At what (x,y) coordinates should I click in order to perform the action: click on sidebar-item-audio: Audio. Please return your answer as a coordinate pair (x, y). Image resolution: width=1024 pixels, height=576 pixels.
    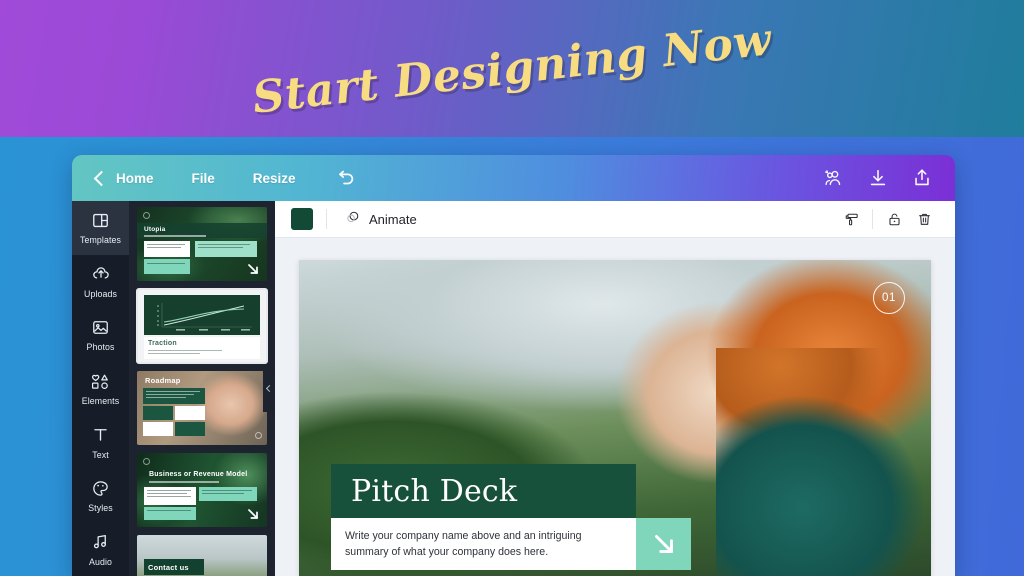
    Looking at the image, I should click on (100, 549).